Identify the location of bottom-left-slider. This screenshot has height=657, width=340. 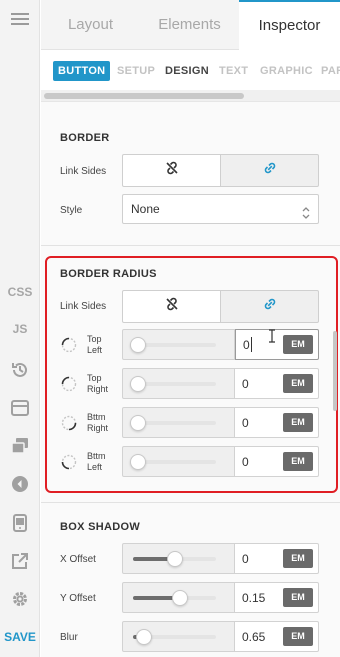
(178, 461).